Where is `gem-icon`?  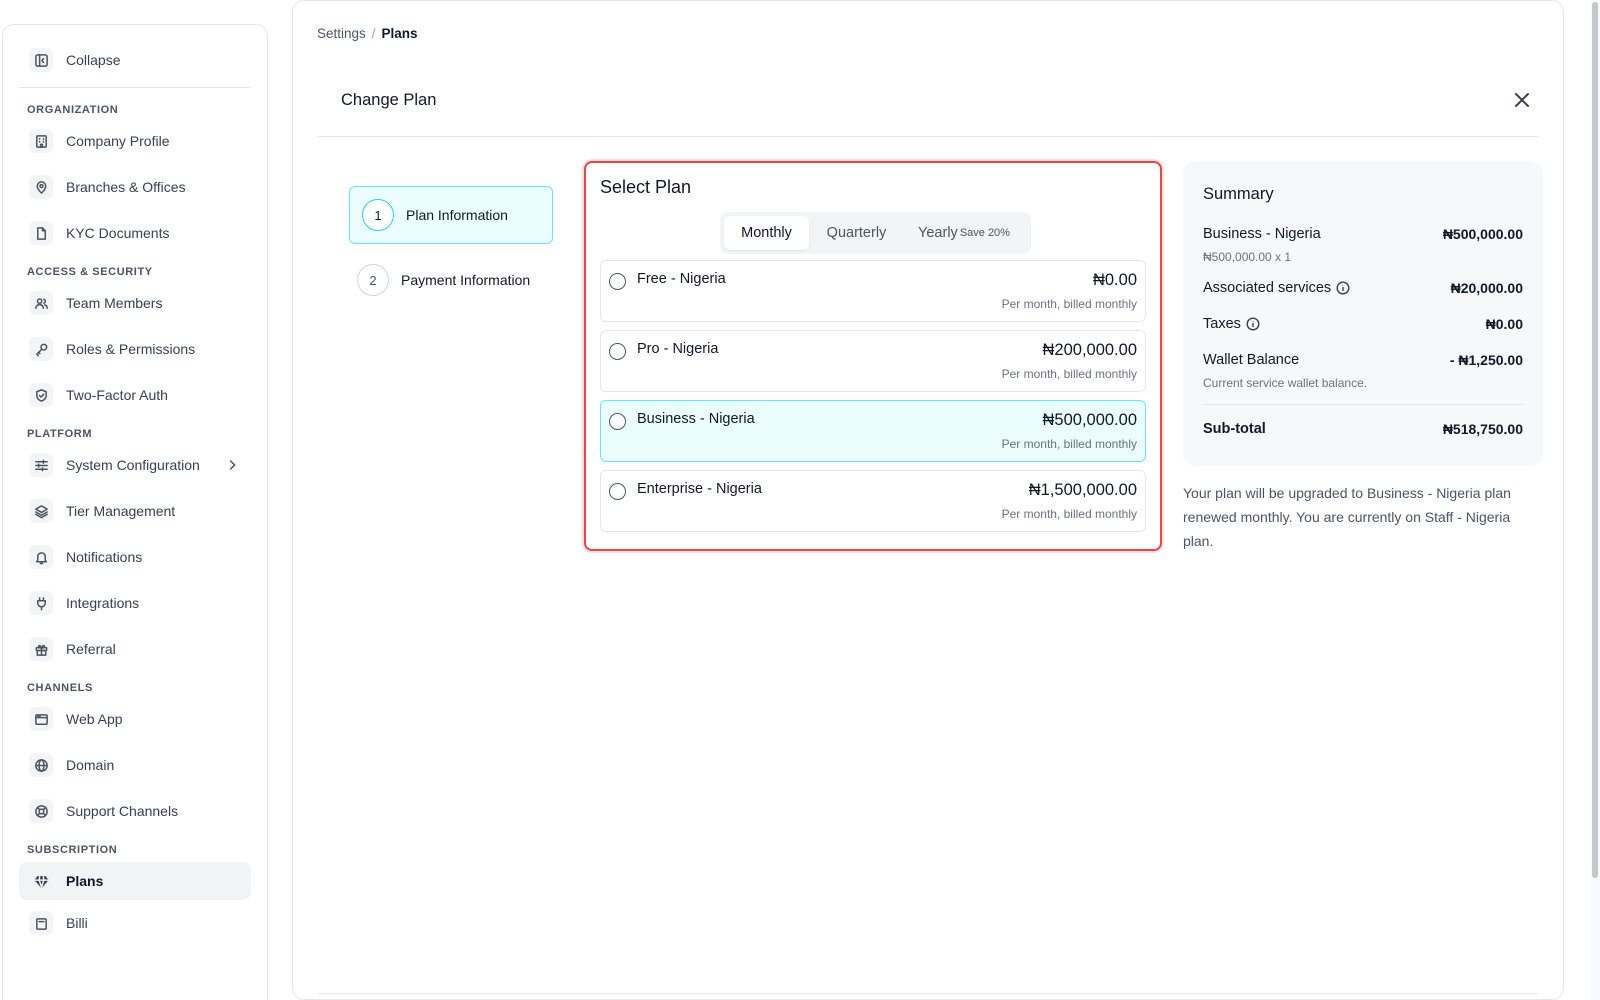
gem-icon is located at coordinates (41, 881).